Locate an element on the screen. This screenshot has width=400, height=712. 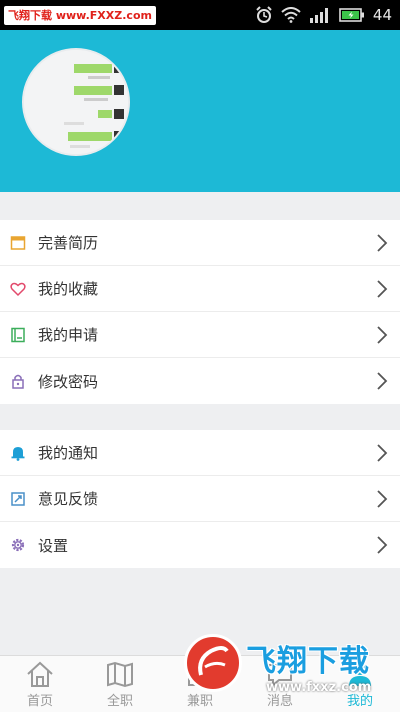
map-icon is located at coordinates (120, 674).